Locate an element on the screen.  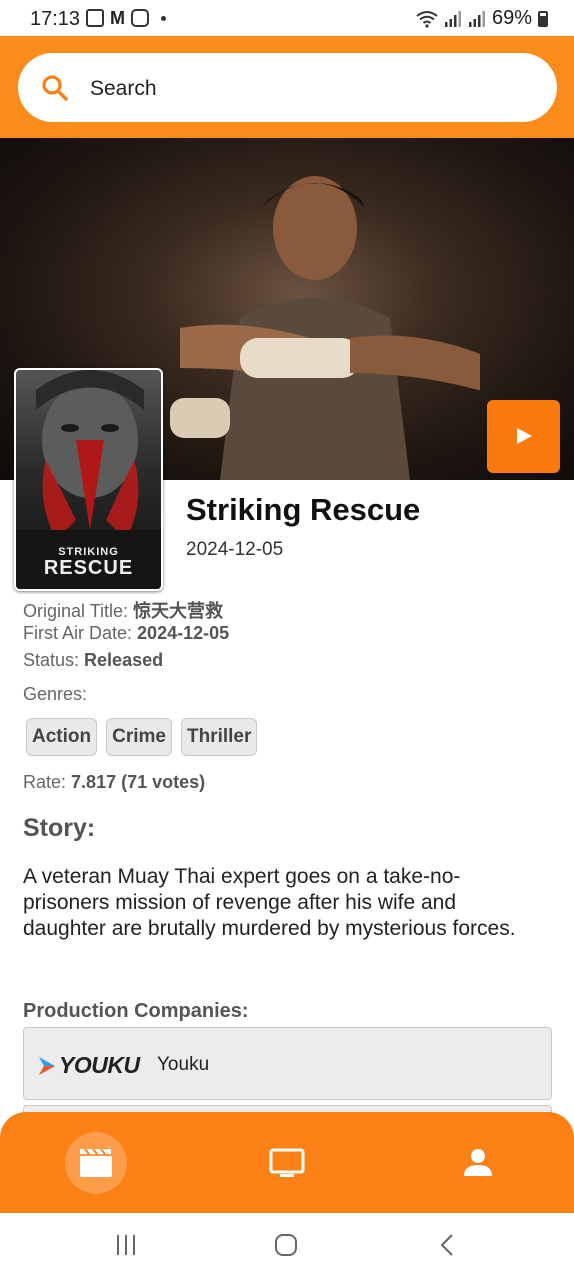
genre-chip: Thriller is located at coordinates (219, 737).